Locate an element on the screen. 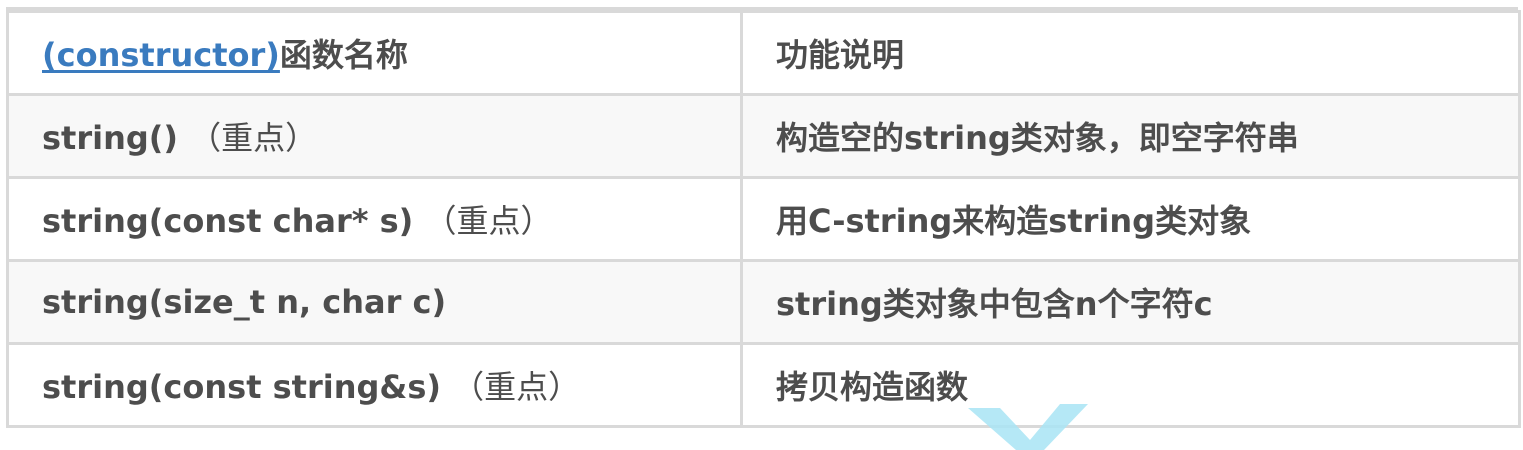 This screenshot has width=1523, height=450. header-function-name: (constructor)函数名称 is located at coordinates (374, 53).